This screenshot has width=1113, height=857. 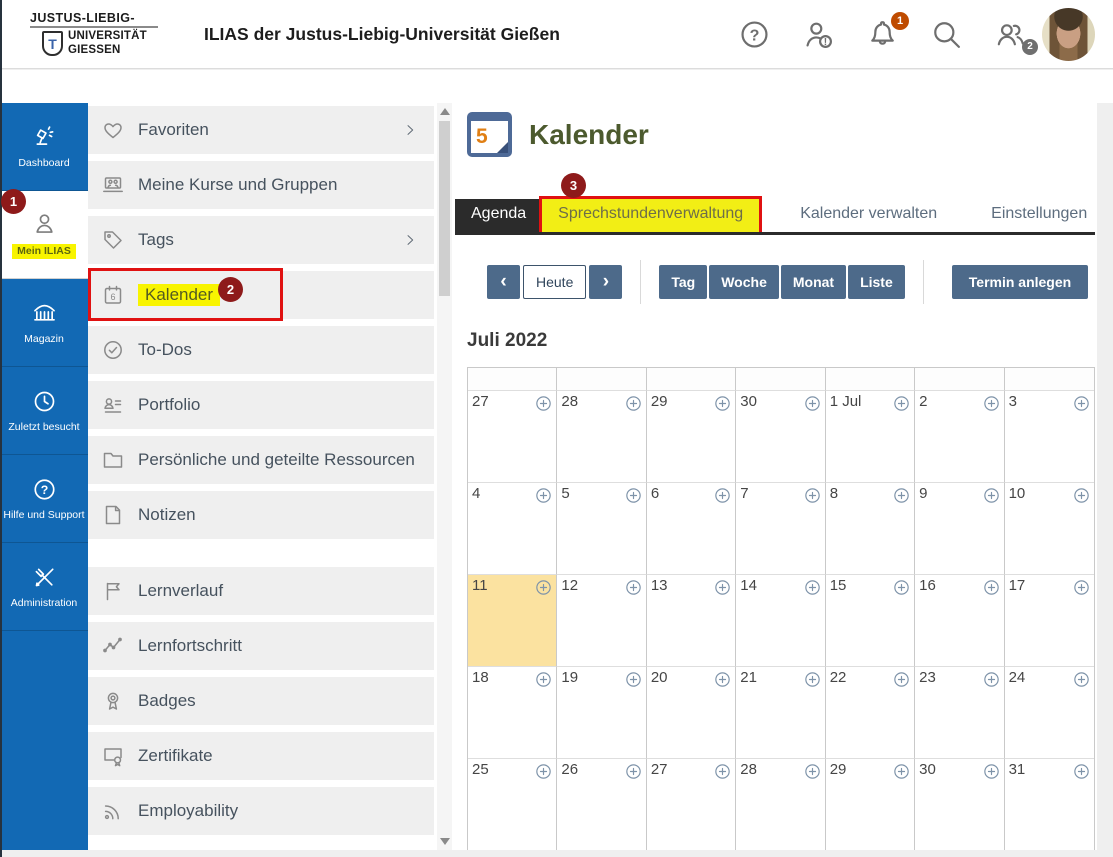 What do you see at coordinates (754, 34) in the screenshot?
I see `header-help-icon: ?` at bounding box center [754, 34].